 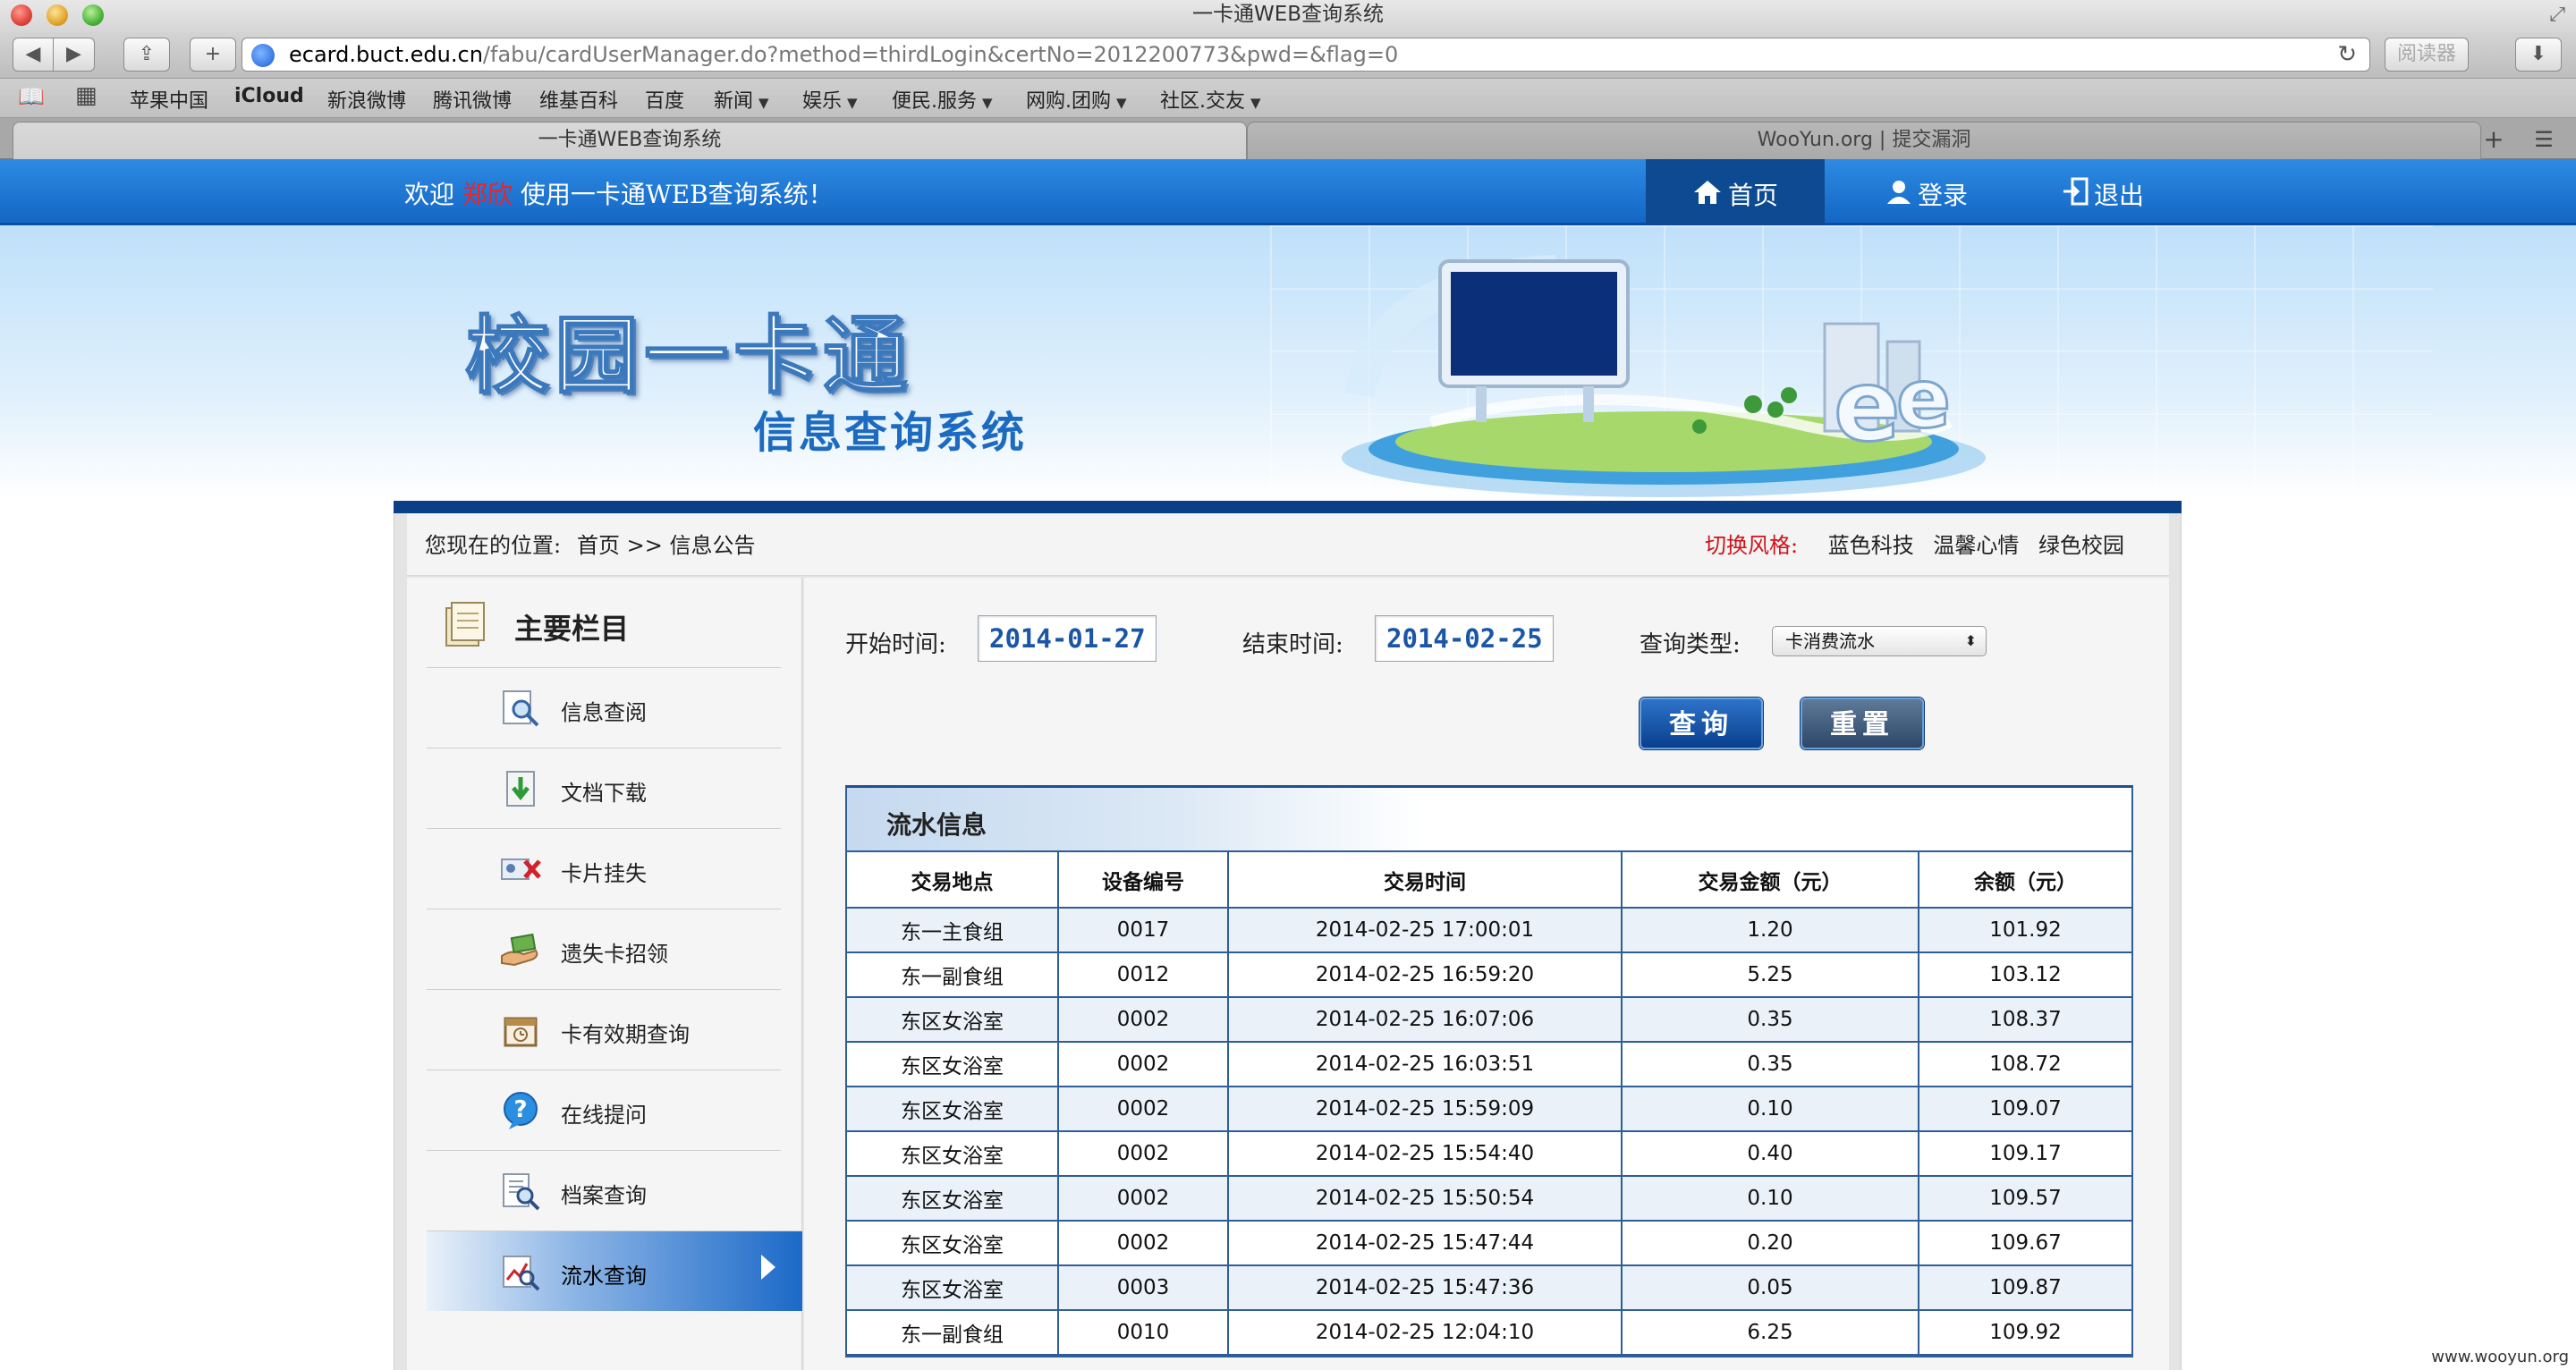 What do you see at coordinates (1862, 723) in the screenshot?
I see `reset-button: 重置` at bounding box center [1862, 723].